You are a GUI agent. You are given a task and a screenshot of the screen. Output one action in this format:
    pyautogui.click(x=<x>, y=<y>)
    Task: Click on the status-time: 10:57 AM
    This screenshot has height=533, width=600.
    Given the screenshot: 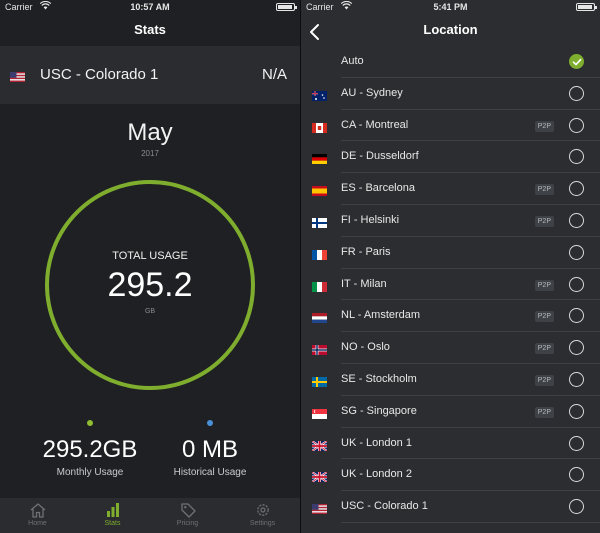 What is the action you would take?
    pyautogui.click(x=150, y=7)
    